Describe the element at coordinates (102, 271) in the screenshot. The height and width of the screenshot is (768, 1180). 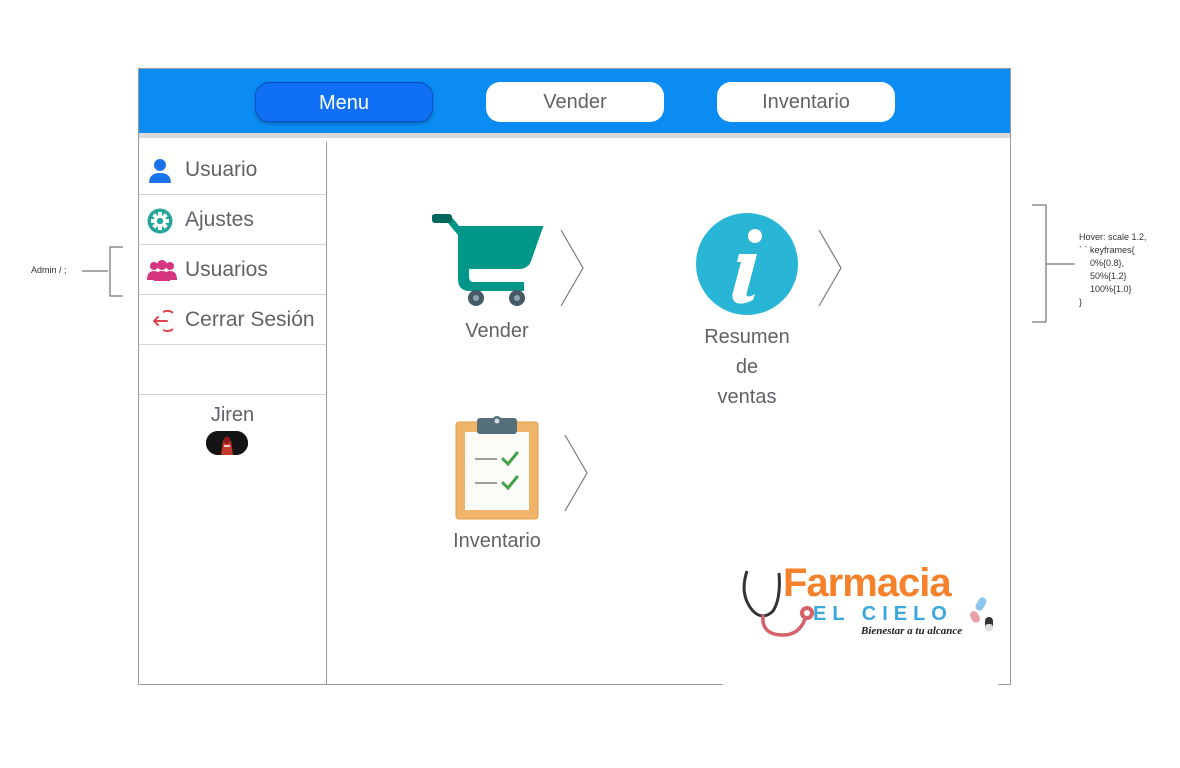
I see `admin-annotation-bracket` at that location.